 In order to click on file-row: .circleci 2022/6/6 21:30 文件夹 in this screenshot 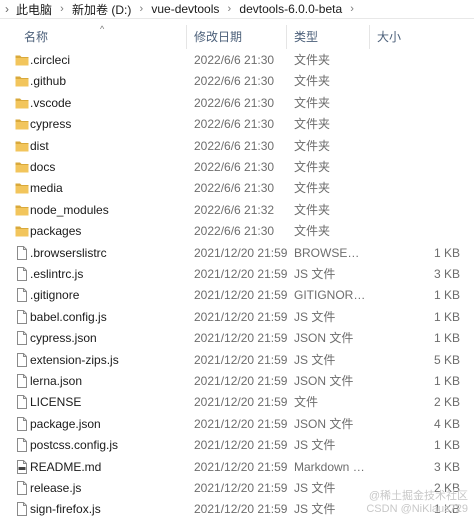, I will do `click(237, 60)`.